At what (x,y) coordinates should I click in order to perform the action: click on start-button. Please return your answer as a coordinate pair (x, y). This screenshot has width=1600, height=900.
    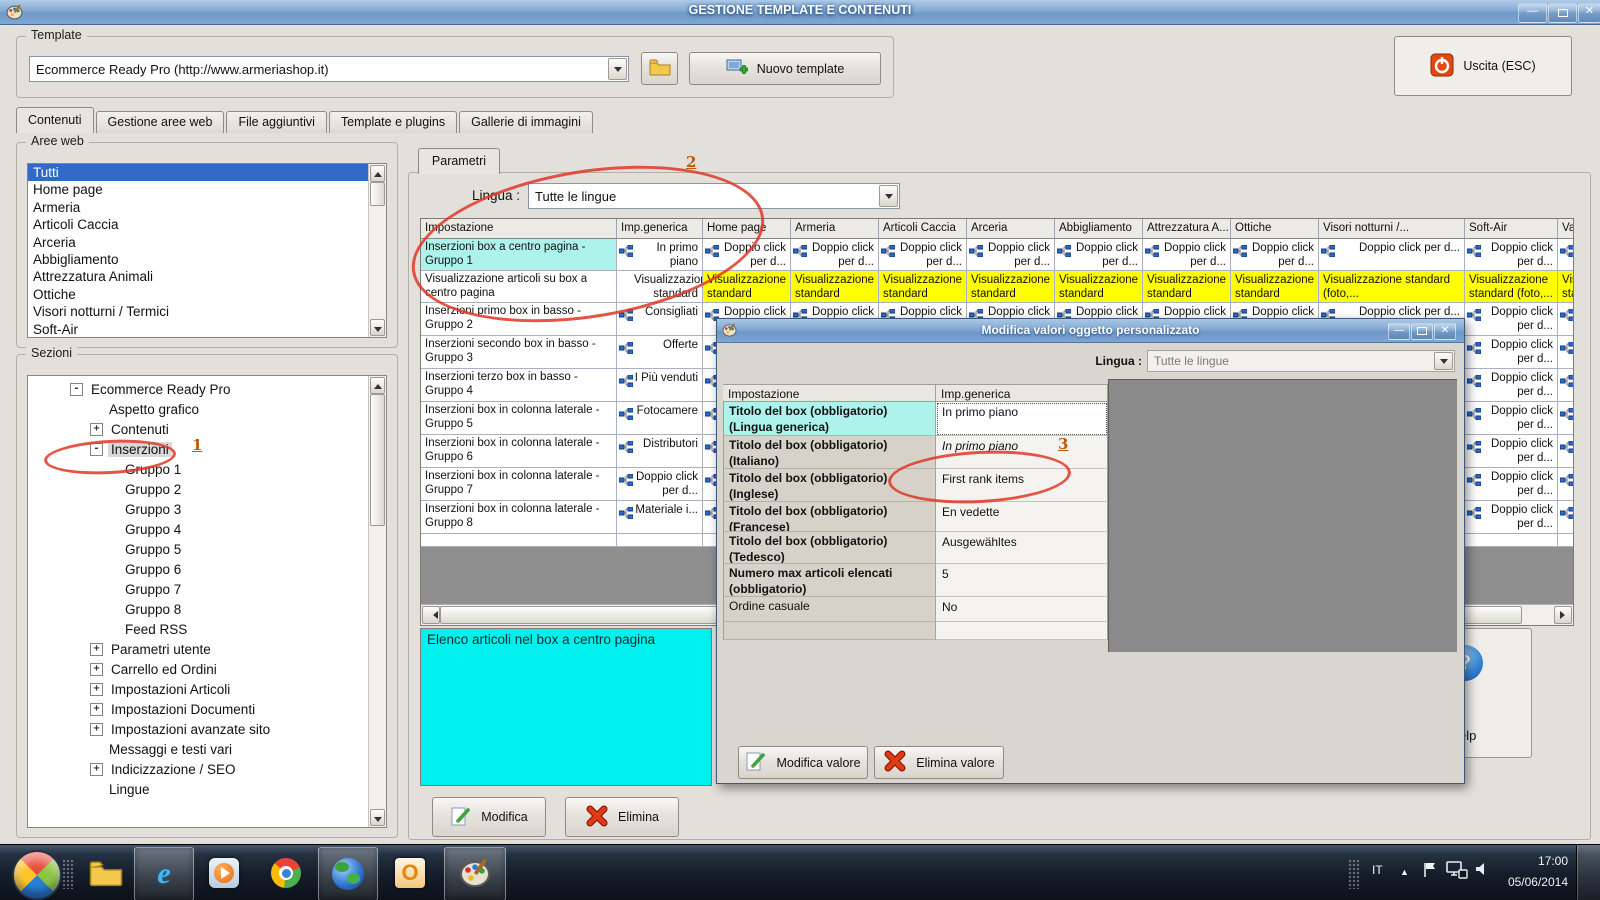
    Looking at the image, I should click on (37, 875).